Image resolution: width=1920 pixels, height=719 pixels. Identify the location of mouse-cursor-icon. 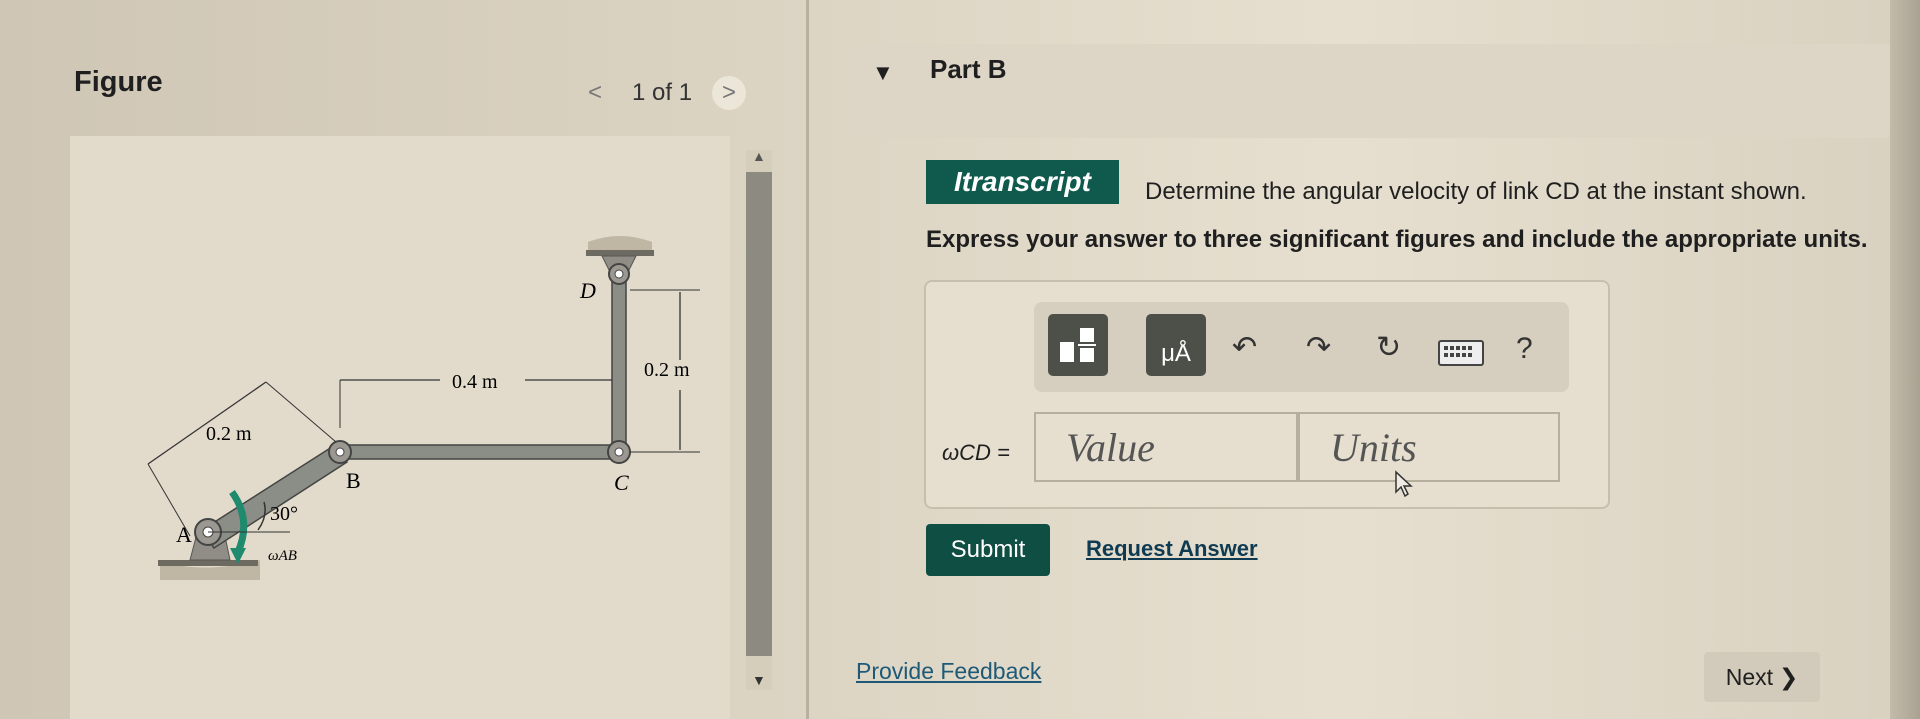
(1404, 484).